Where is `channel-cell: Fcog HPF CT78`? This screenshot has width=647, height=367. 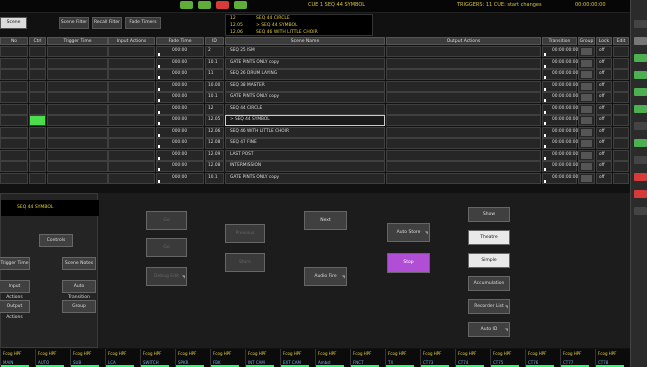 channel-cell: Fcog HPF CT78 is located at coordinates (612, 358).